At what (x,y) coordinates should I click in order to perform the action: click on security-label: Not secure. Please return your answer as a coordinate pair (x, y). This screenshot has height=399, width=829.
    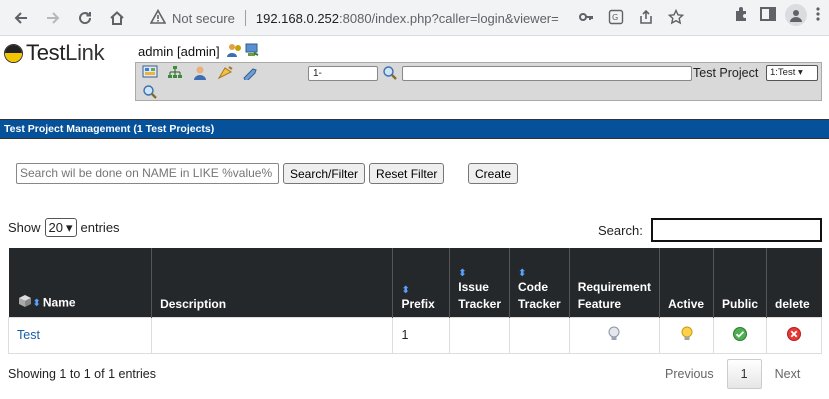
    Looking at the image, I should click on (203, 18).